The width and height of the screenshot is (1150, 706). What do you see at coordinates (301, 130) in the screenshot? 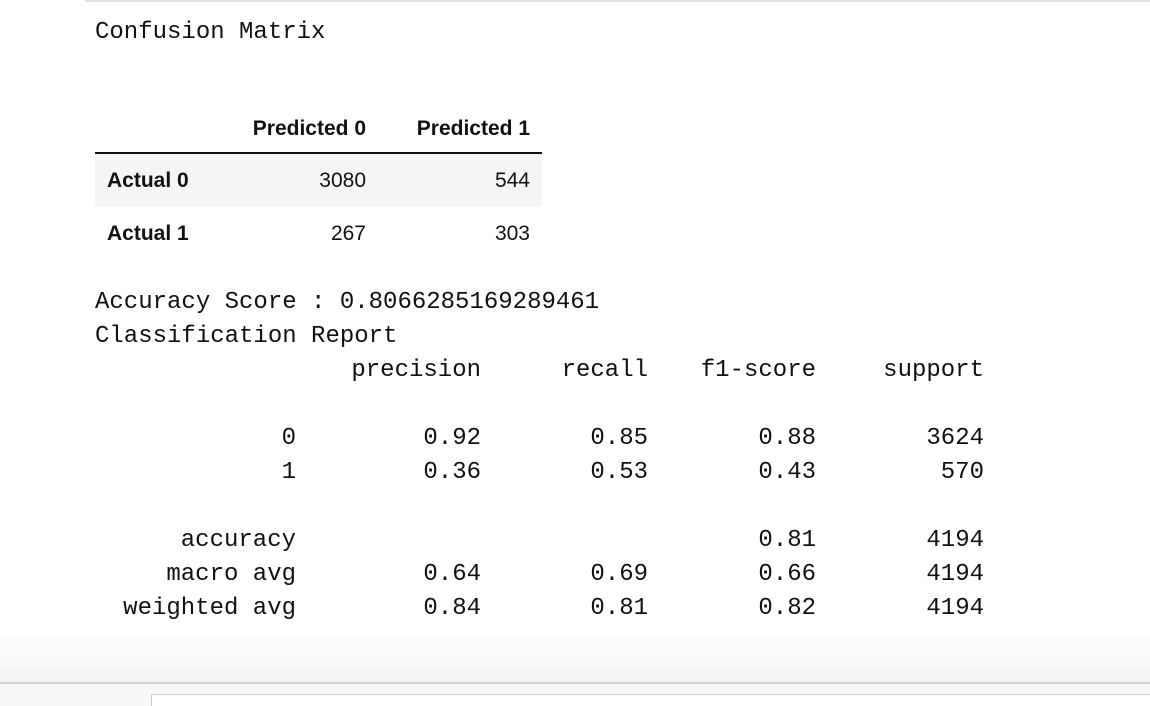
I see `column-header-predicted-0: Predicted 0` at bounding box center [301, 130].